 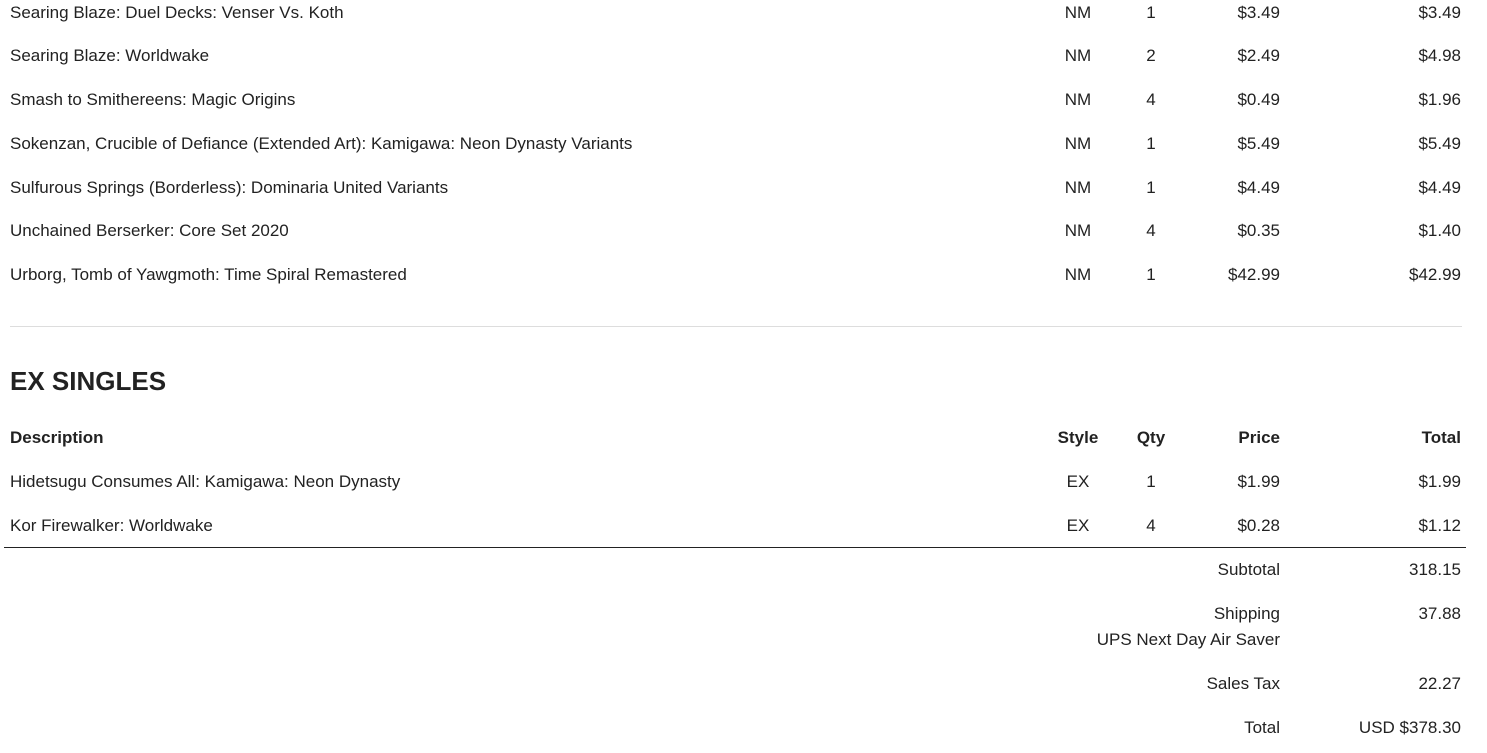 What do you see at coordinates (1258, 525) in the screenshot?
I see `item-price: $0.28` at bounding box center [1258, 525].